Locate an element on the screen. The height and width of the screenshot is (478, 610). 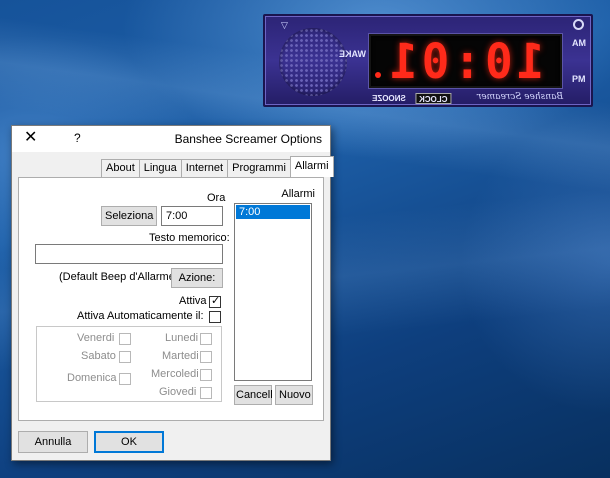
day-label-friday: Venerdi is located at coordinates (96, 338).